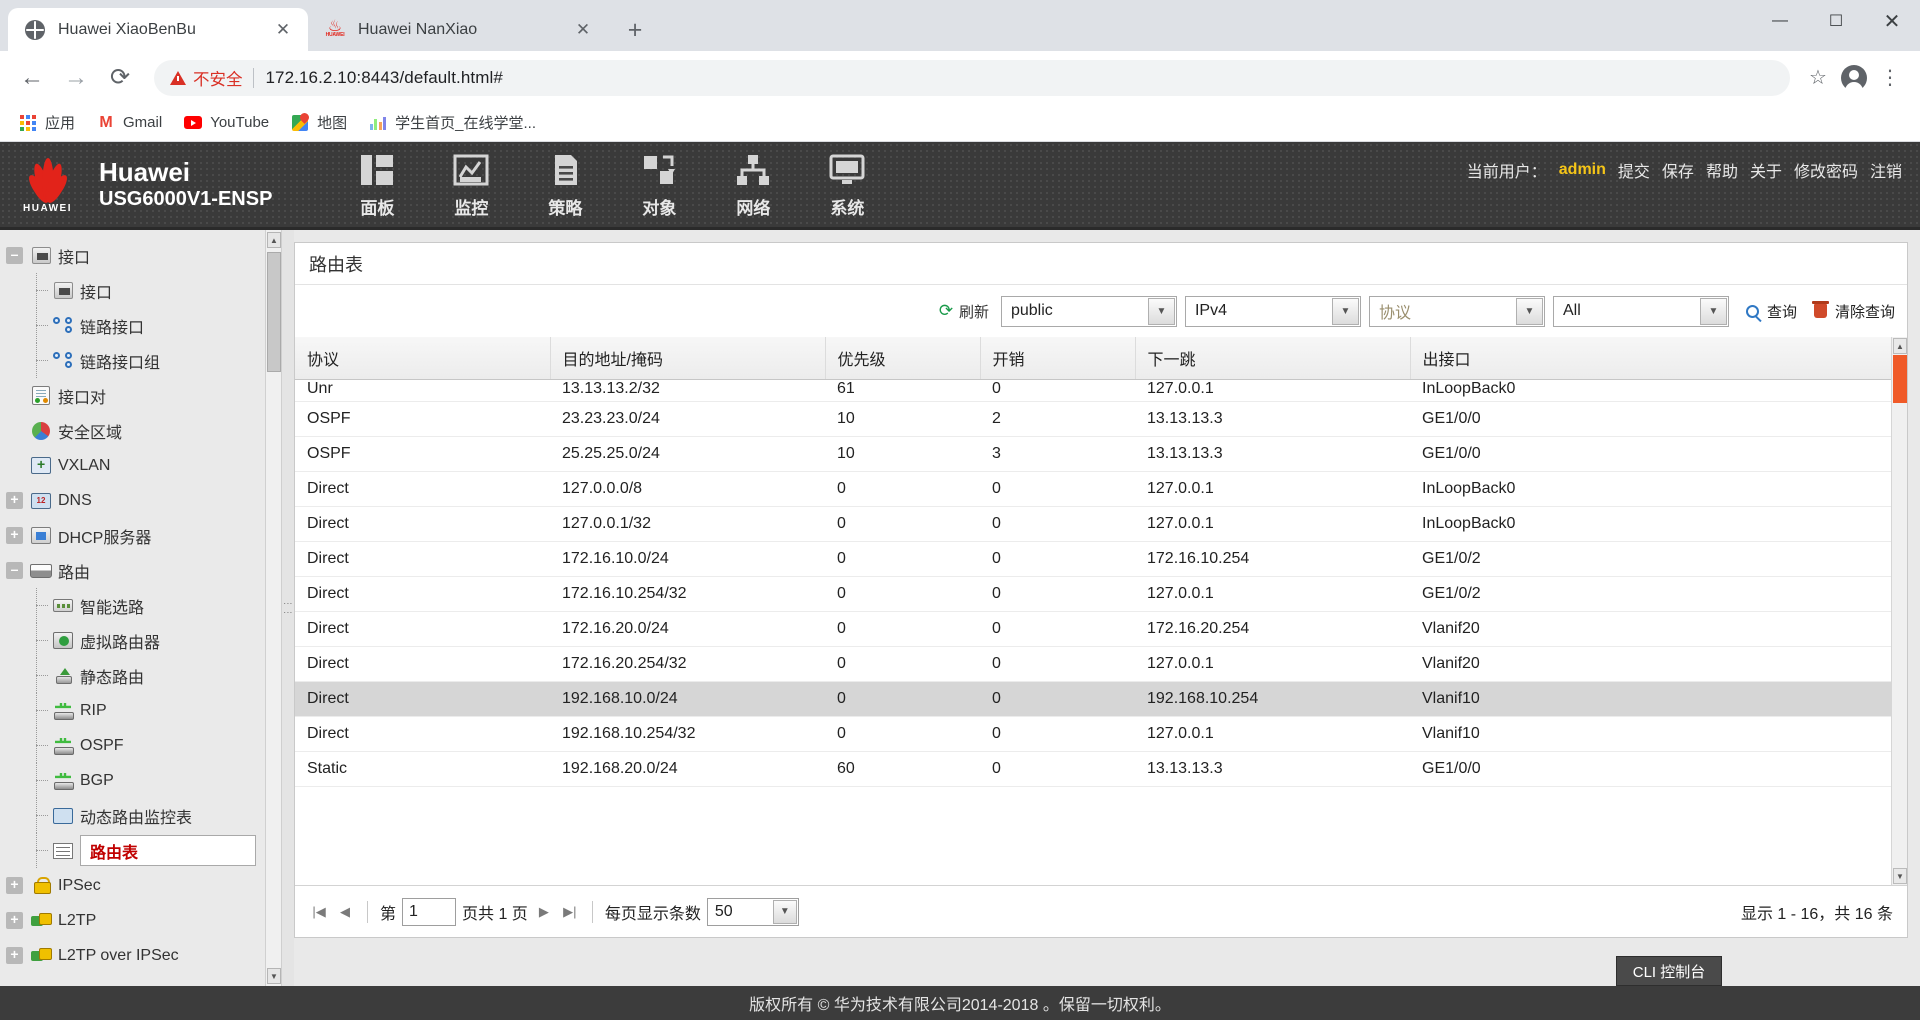 The image size is (1920, 1020). Describe the element at coordinates (1722, 170) in the screenshot. I see `help-link: 帮助` at that location.